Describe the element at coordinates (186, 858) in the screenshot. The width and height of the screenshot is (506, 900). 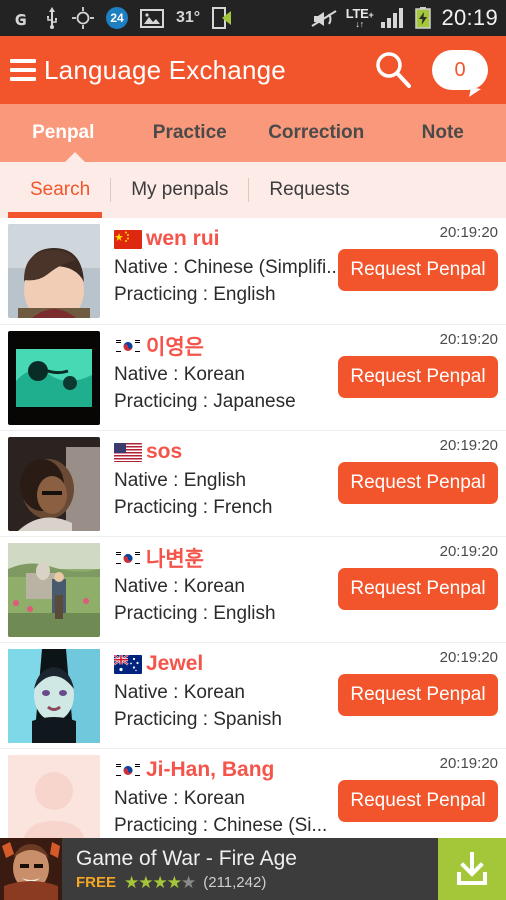
I see `ad-title: Game of War - Fire Age` at that location.